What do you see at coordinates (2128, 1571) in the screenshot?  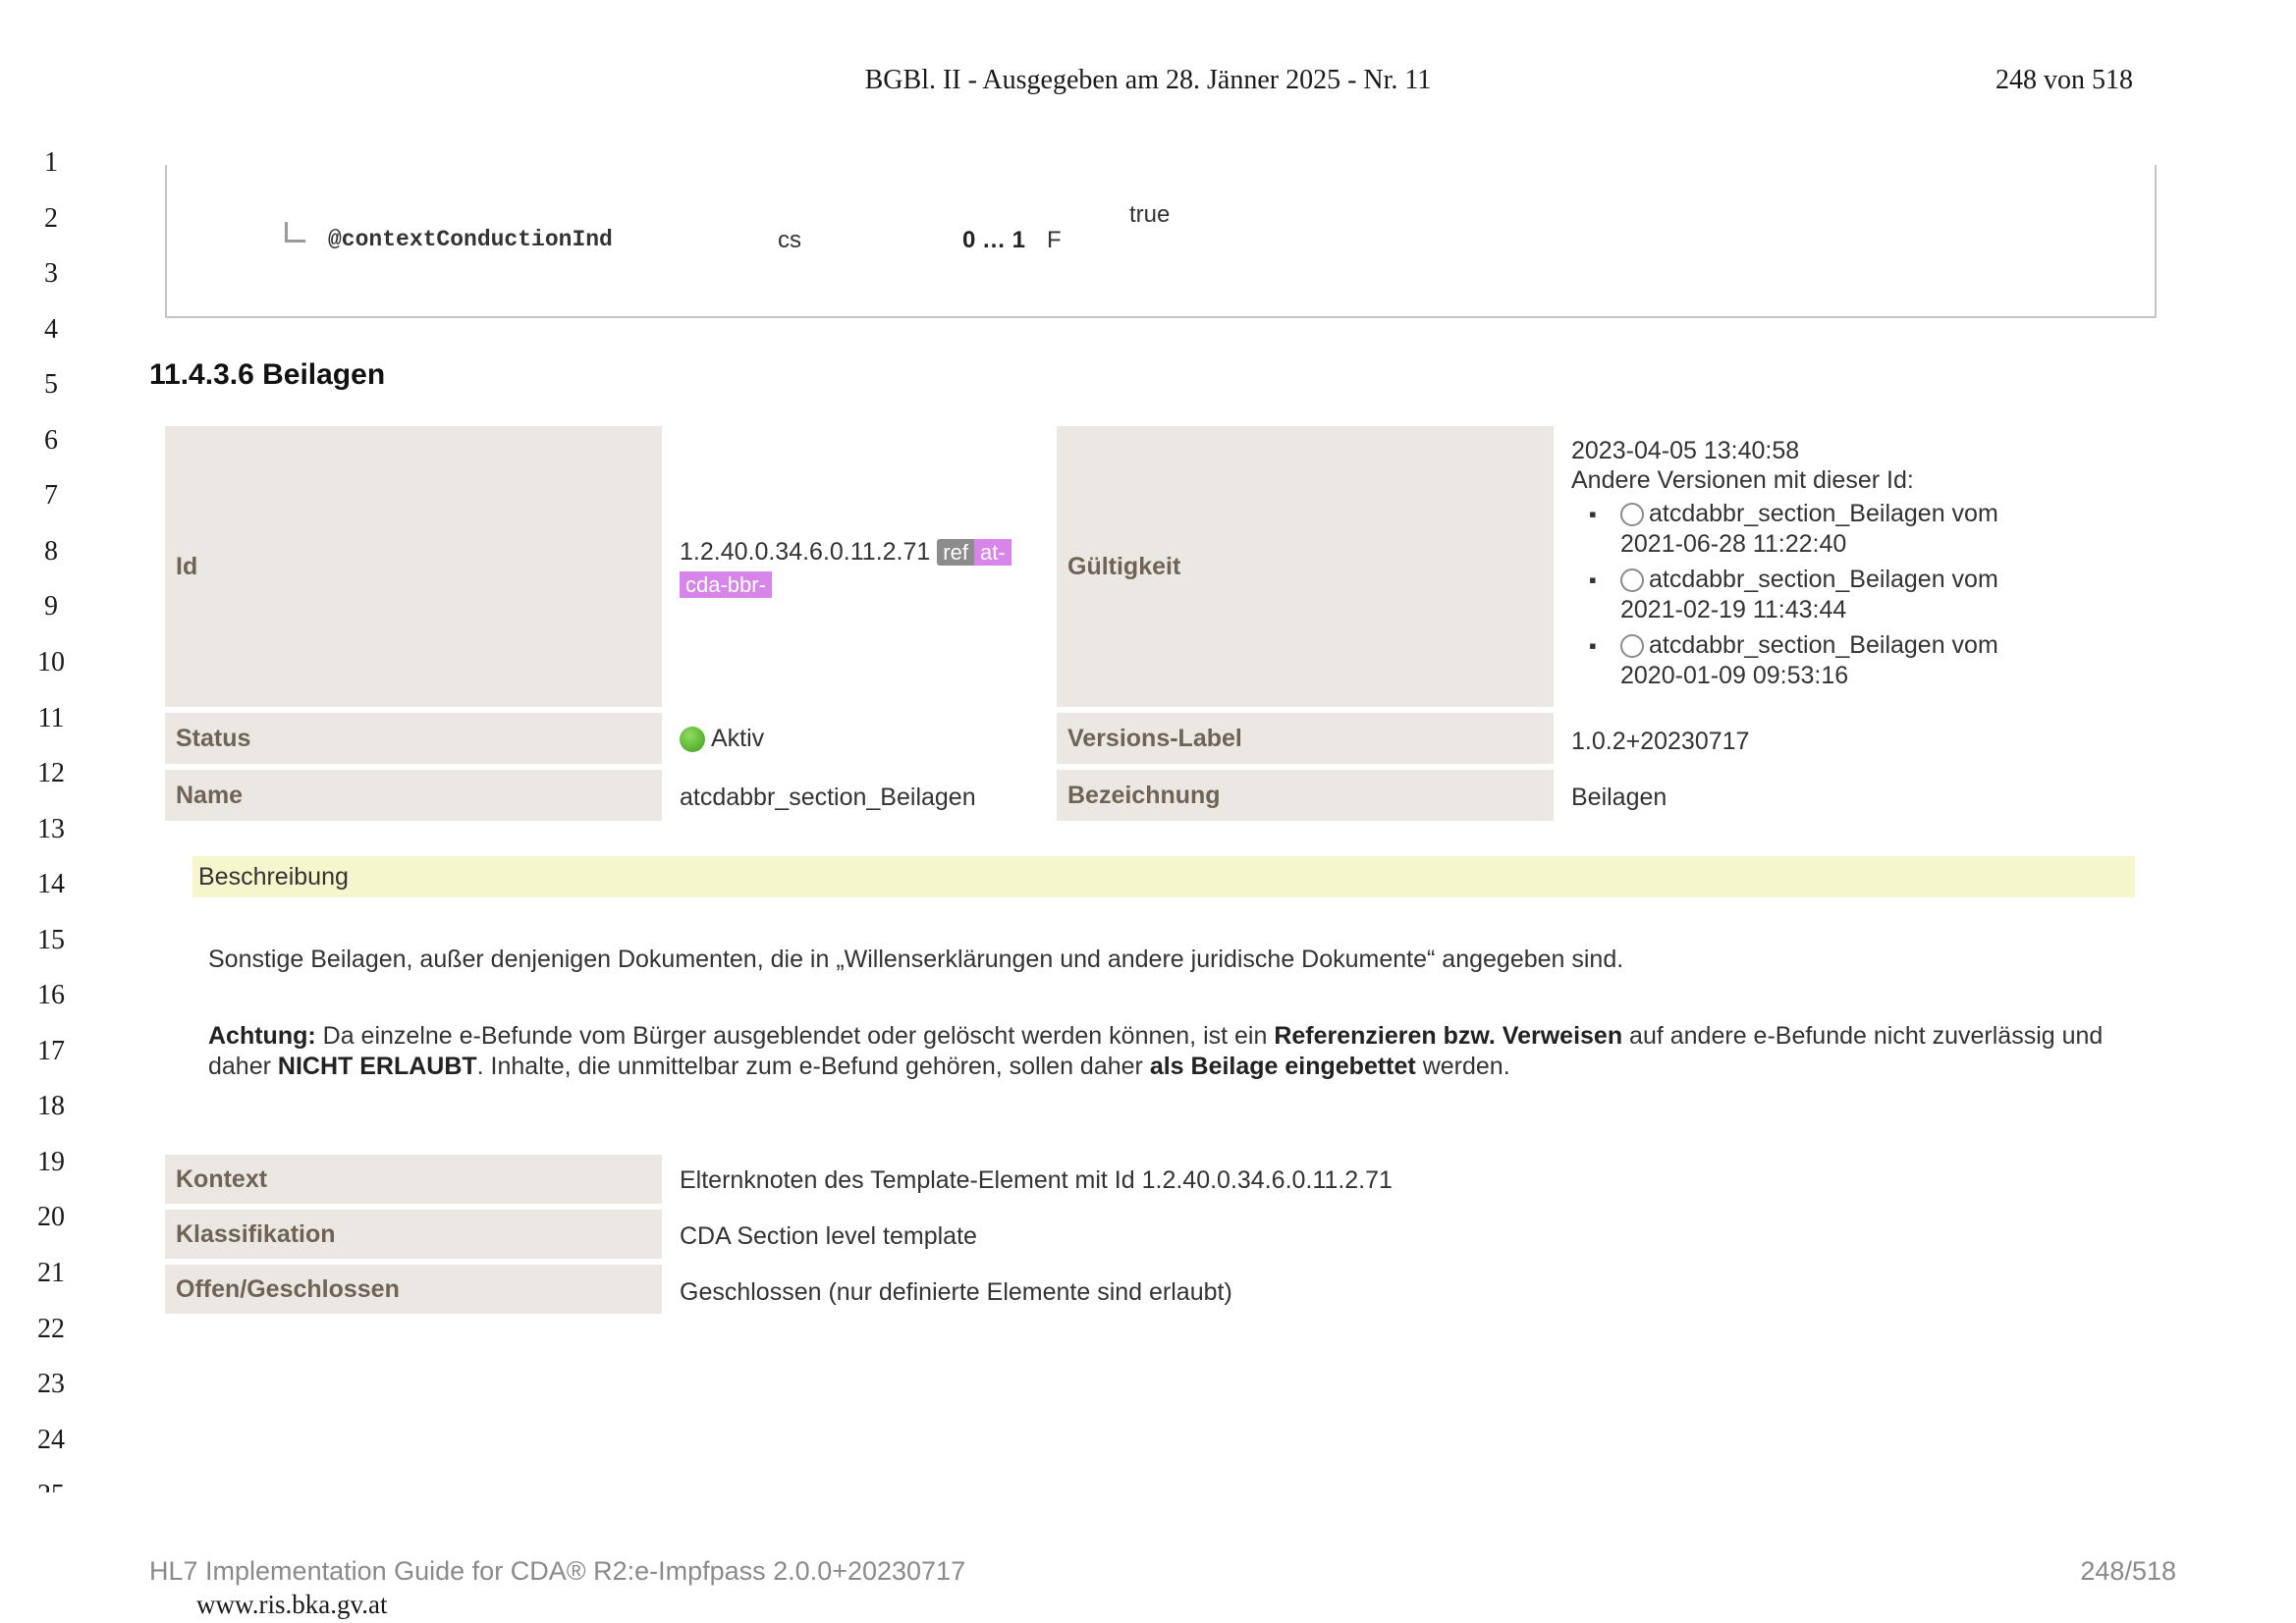 I see `footer-page-number: 248/518` at bounding box center [2128, 1571].